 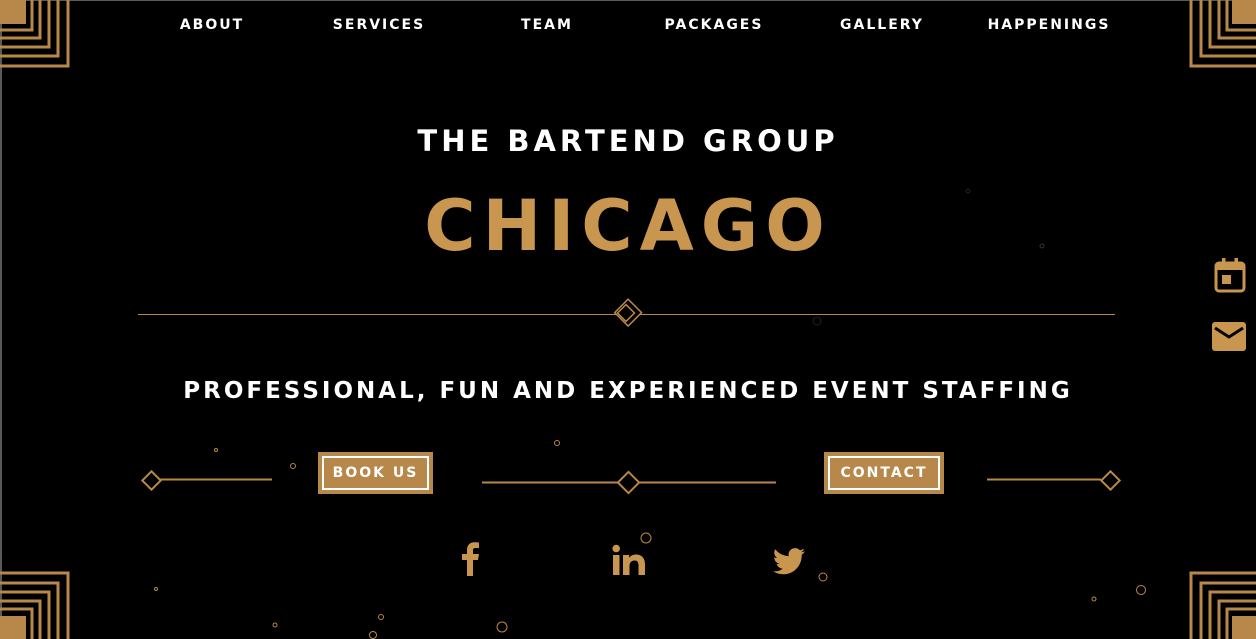 I want to click on calendar-icon, so click(x=1230, y=275).